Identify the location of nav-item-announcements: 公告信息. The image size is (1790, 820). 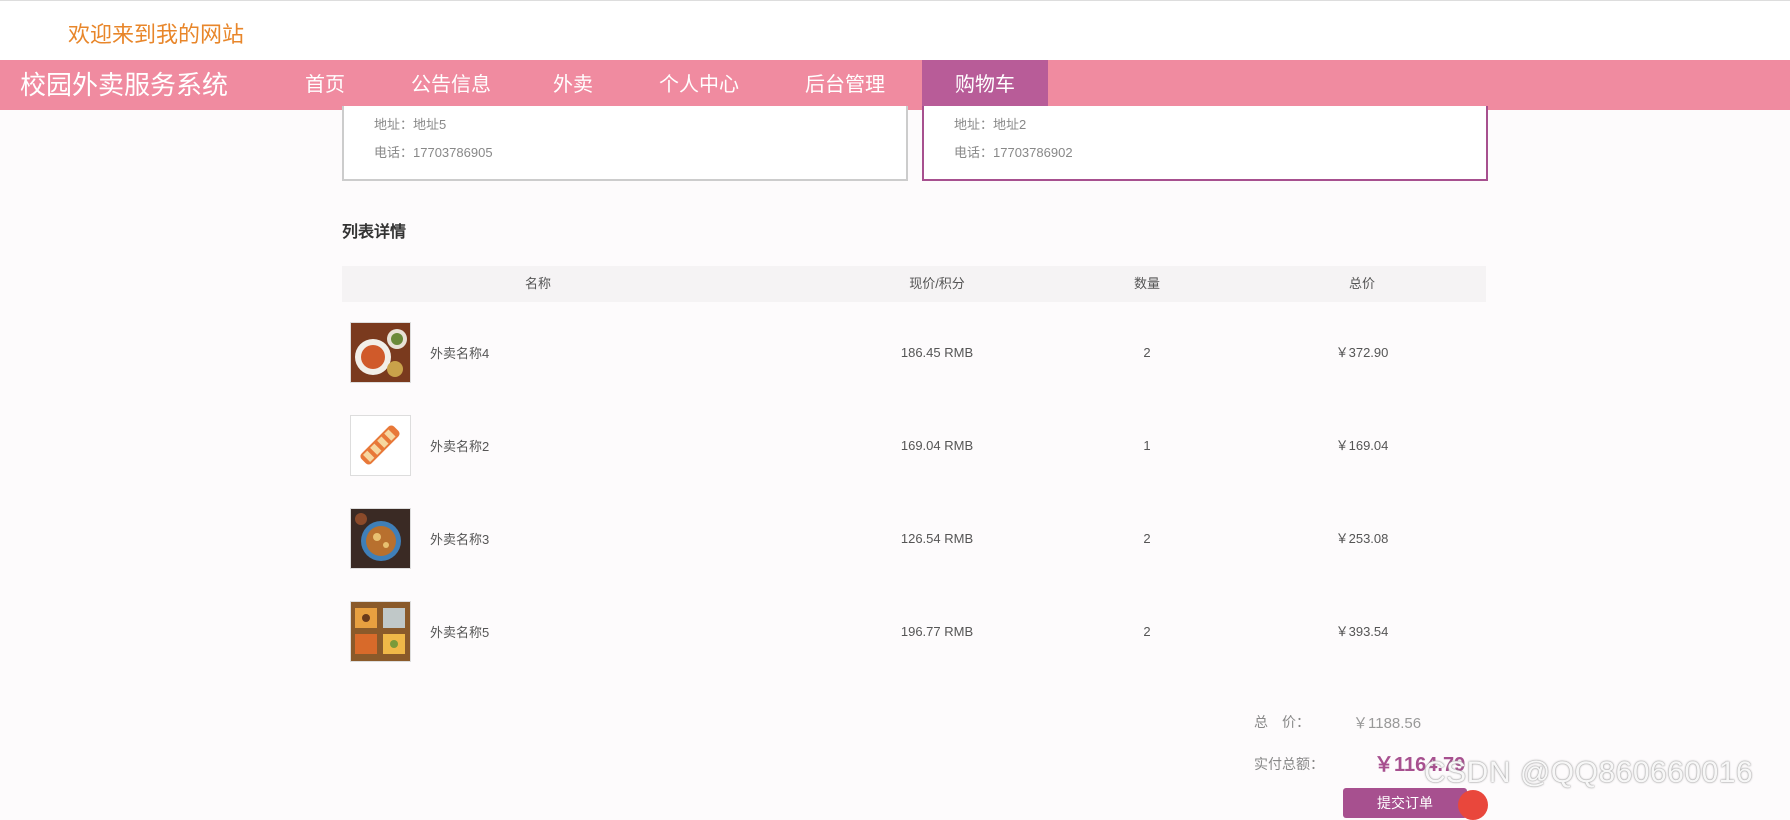
(451, 85).